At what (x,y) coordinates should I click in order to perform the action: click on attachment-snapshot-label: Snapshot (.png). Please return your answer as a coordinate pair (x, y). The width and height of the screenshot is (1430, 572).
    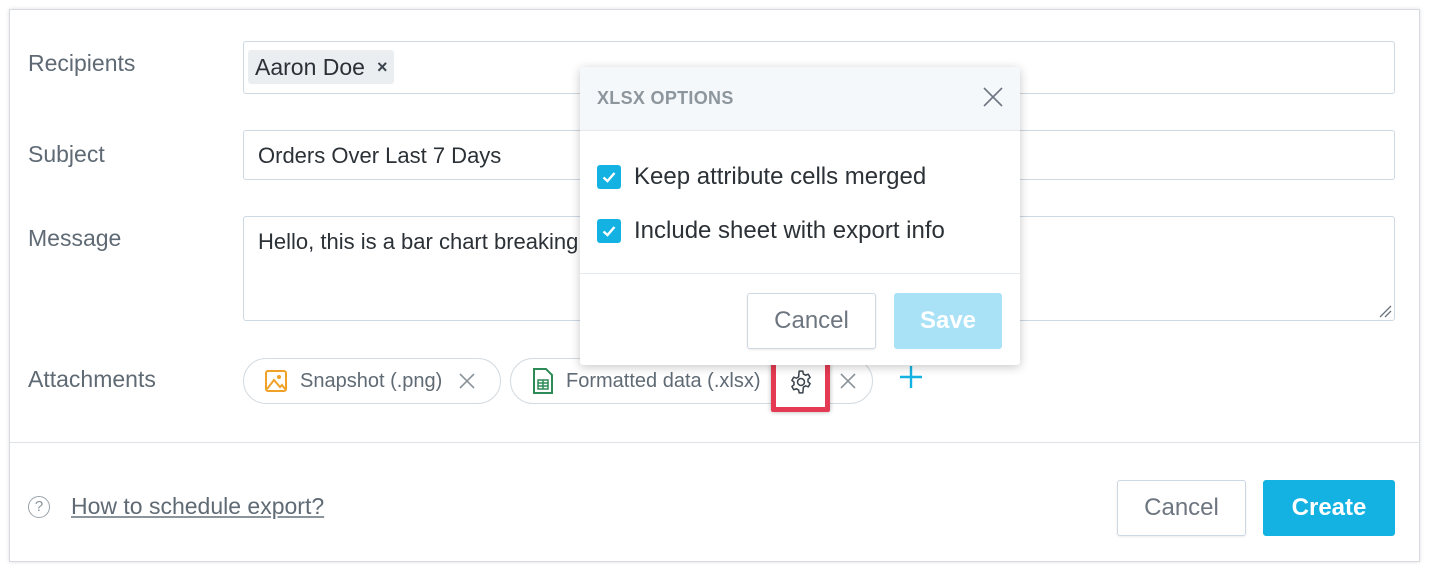
    Looking at the image, I should click on (371, 380).